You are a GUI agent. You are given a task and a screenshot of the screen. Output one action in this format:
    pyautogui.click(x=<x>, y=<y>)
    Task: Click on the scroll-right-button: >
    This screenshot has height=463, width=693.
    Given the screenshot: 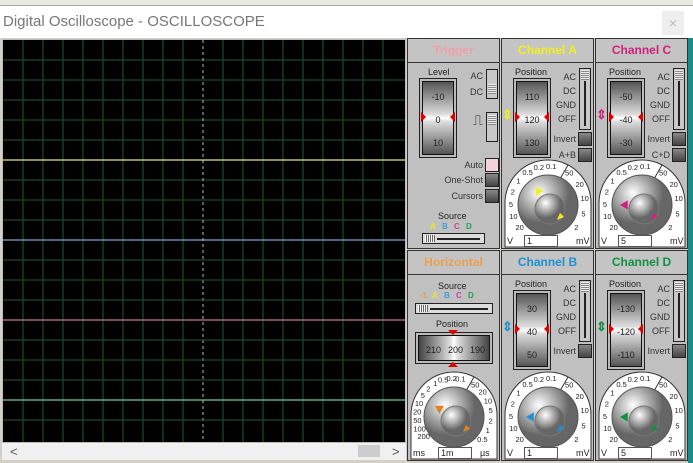 What is the action you would take?
    pyautogui.click(x=396, y=451)
    